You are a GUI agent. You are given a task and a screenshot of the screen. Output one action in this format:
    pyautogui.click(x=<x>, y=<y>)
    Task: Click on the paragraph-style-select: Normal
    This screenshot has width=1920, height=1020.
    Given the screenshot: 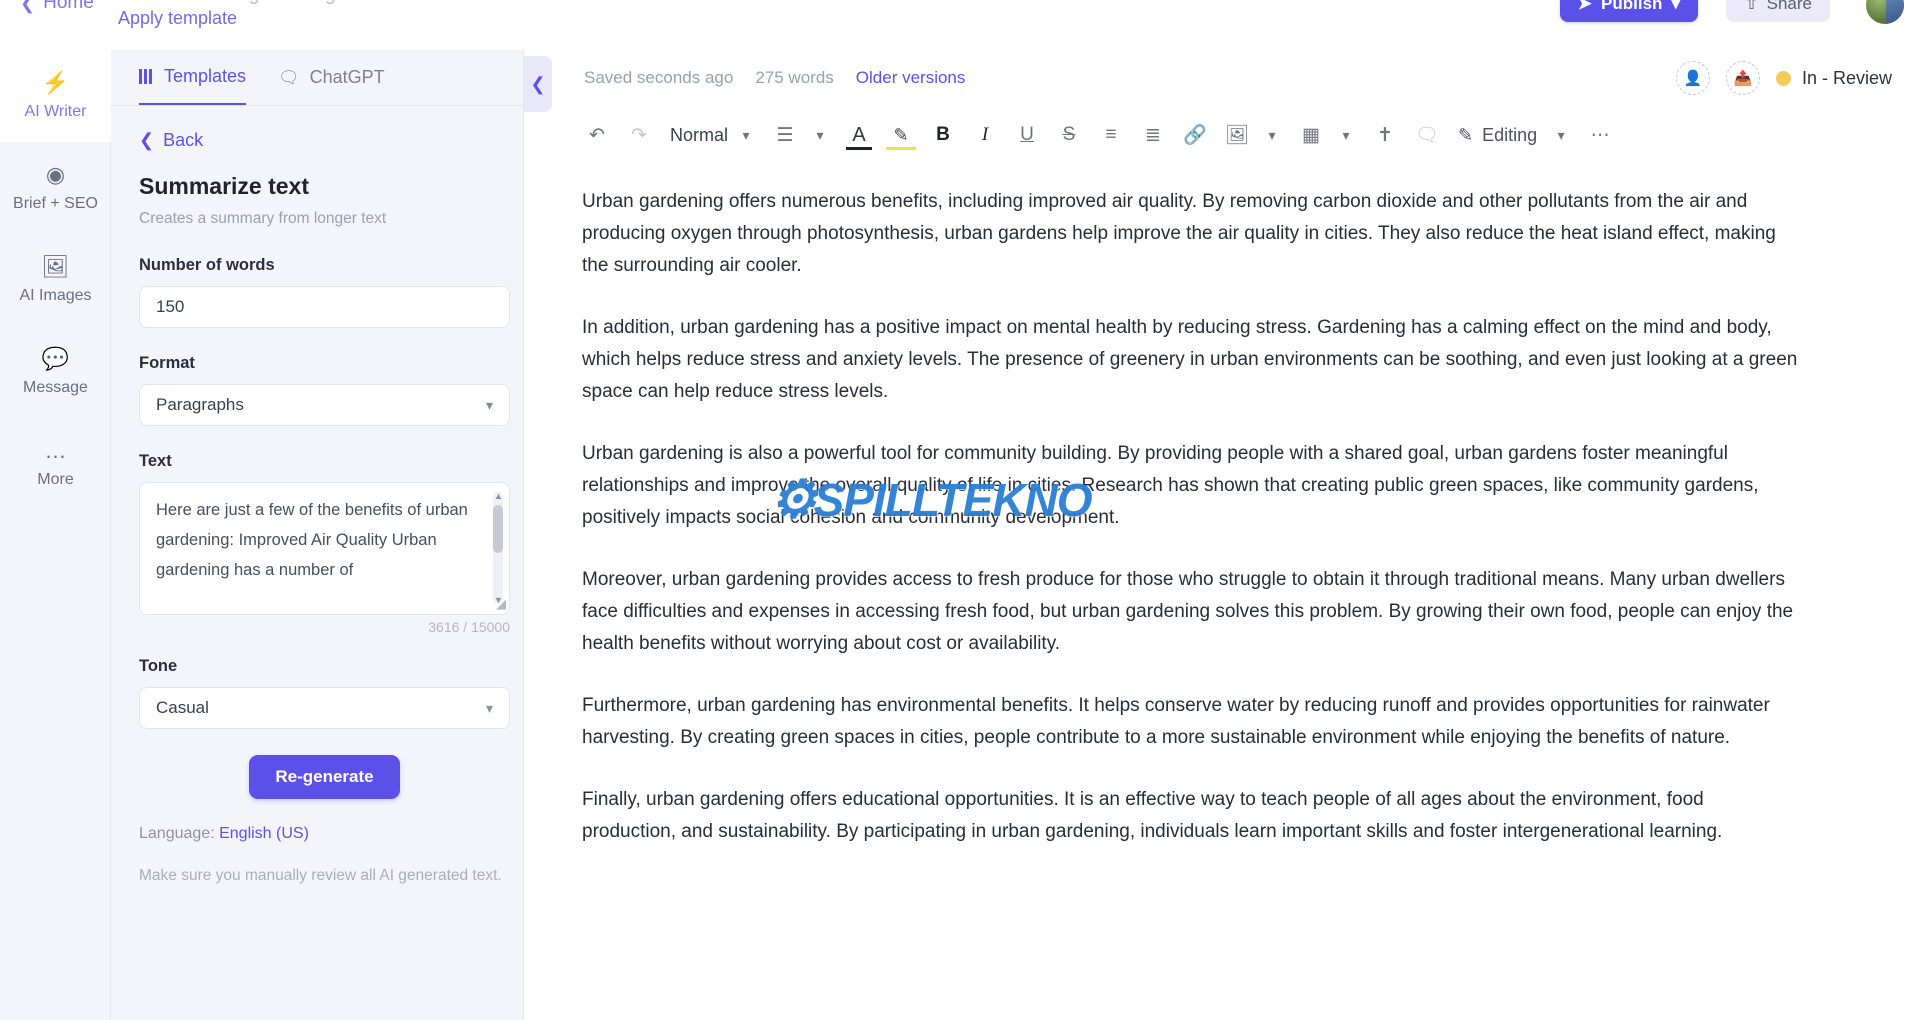 What is the action you would take?
    pyautogui.click(x=699, y=135)
    